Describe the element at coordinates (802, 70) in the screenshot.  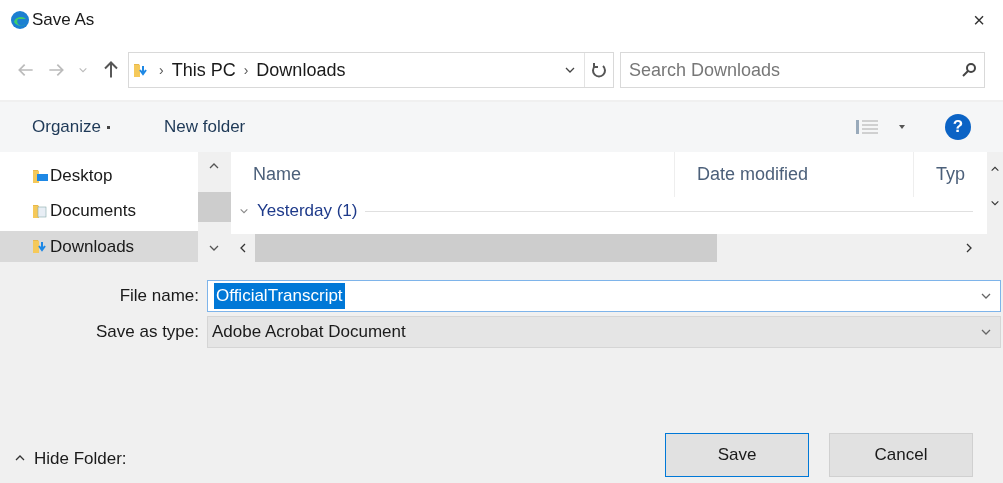
I see `search-field: Search Downloads` at that location.